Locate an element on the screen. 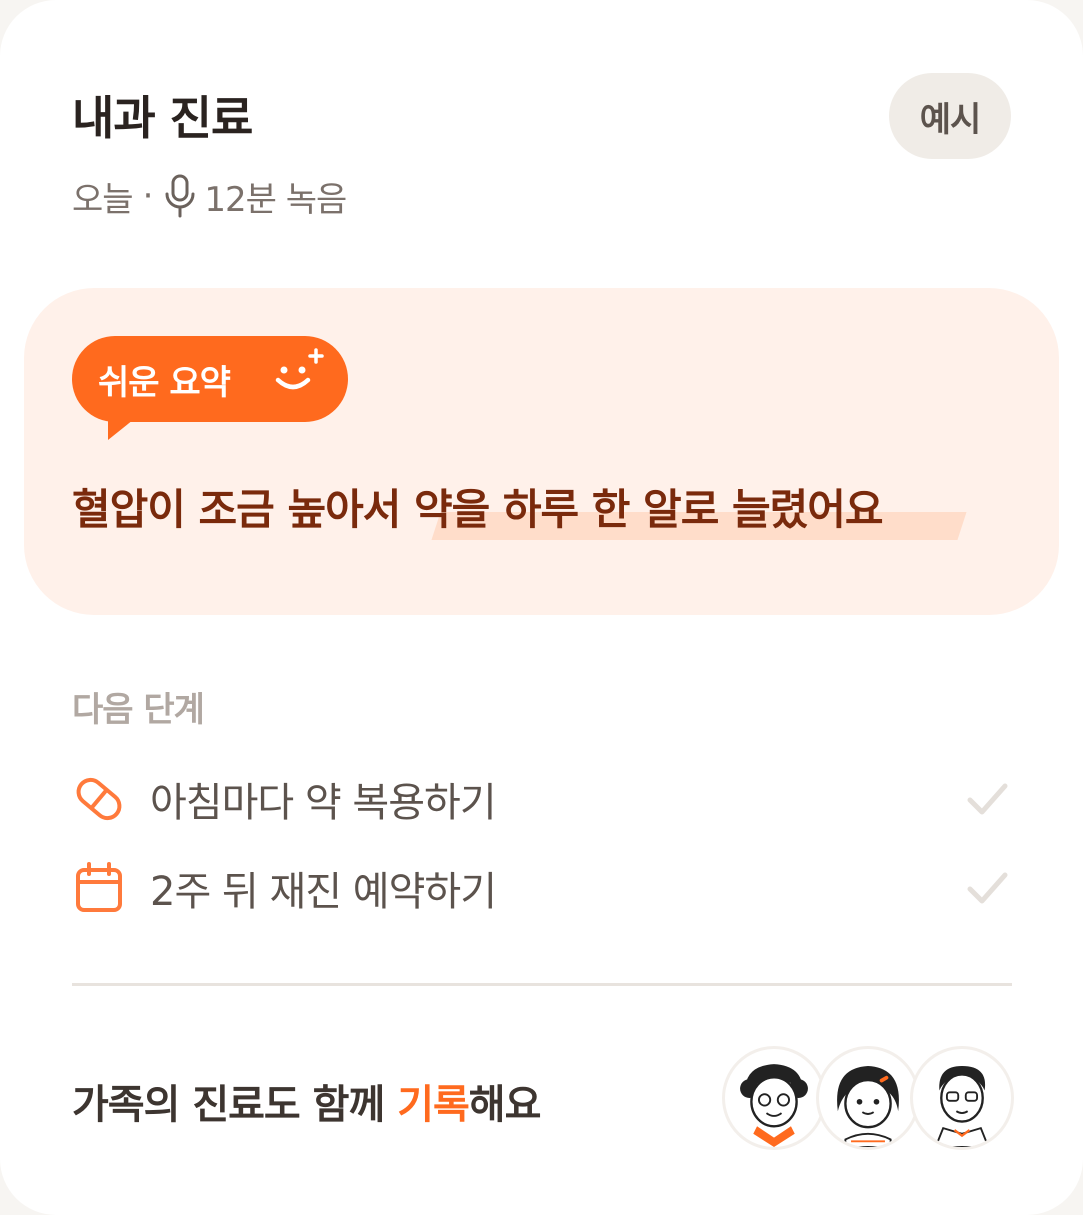 The width and height of the screenshot is (1083, 1215). recording-meta: 오늘 · 12분 녹음 is located at coordinates (209, 196).